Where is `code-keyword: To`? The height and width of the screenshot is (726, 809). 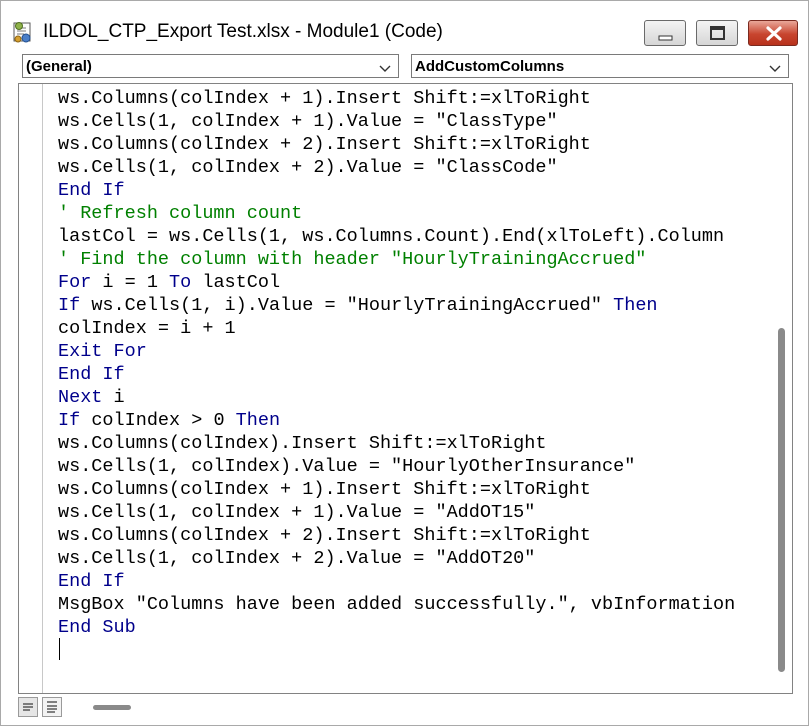 code-keyword: To is located at coordinates (180, 282).